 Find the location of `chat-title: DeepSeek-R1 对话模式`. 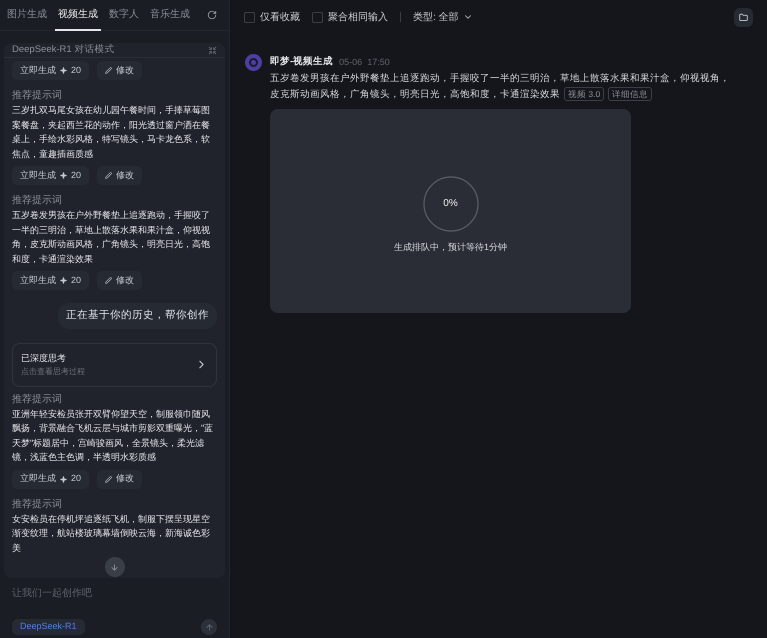

chat-title: DeepSeek-R1 对话模式 is located at coordinates (63, 50).